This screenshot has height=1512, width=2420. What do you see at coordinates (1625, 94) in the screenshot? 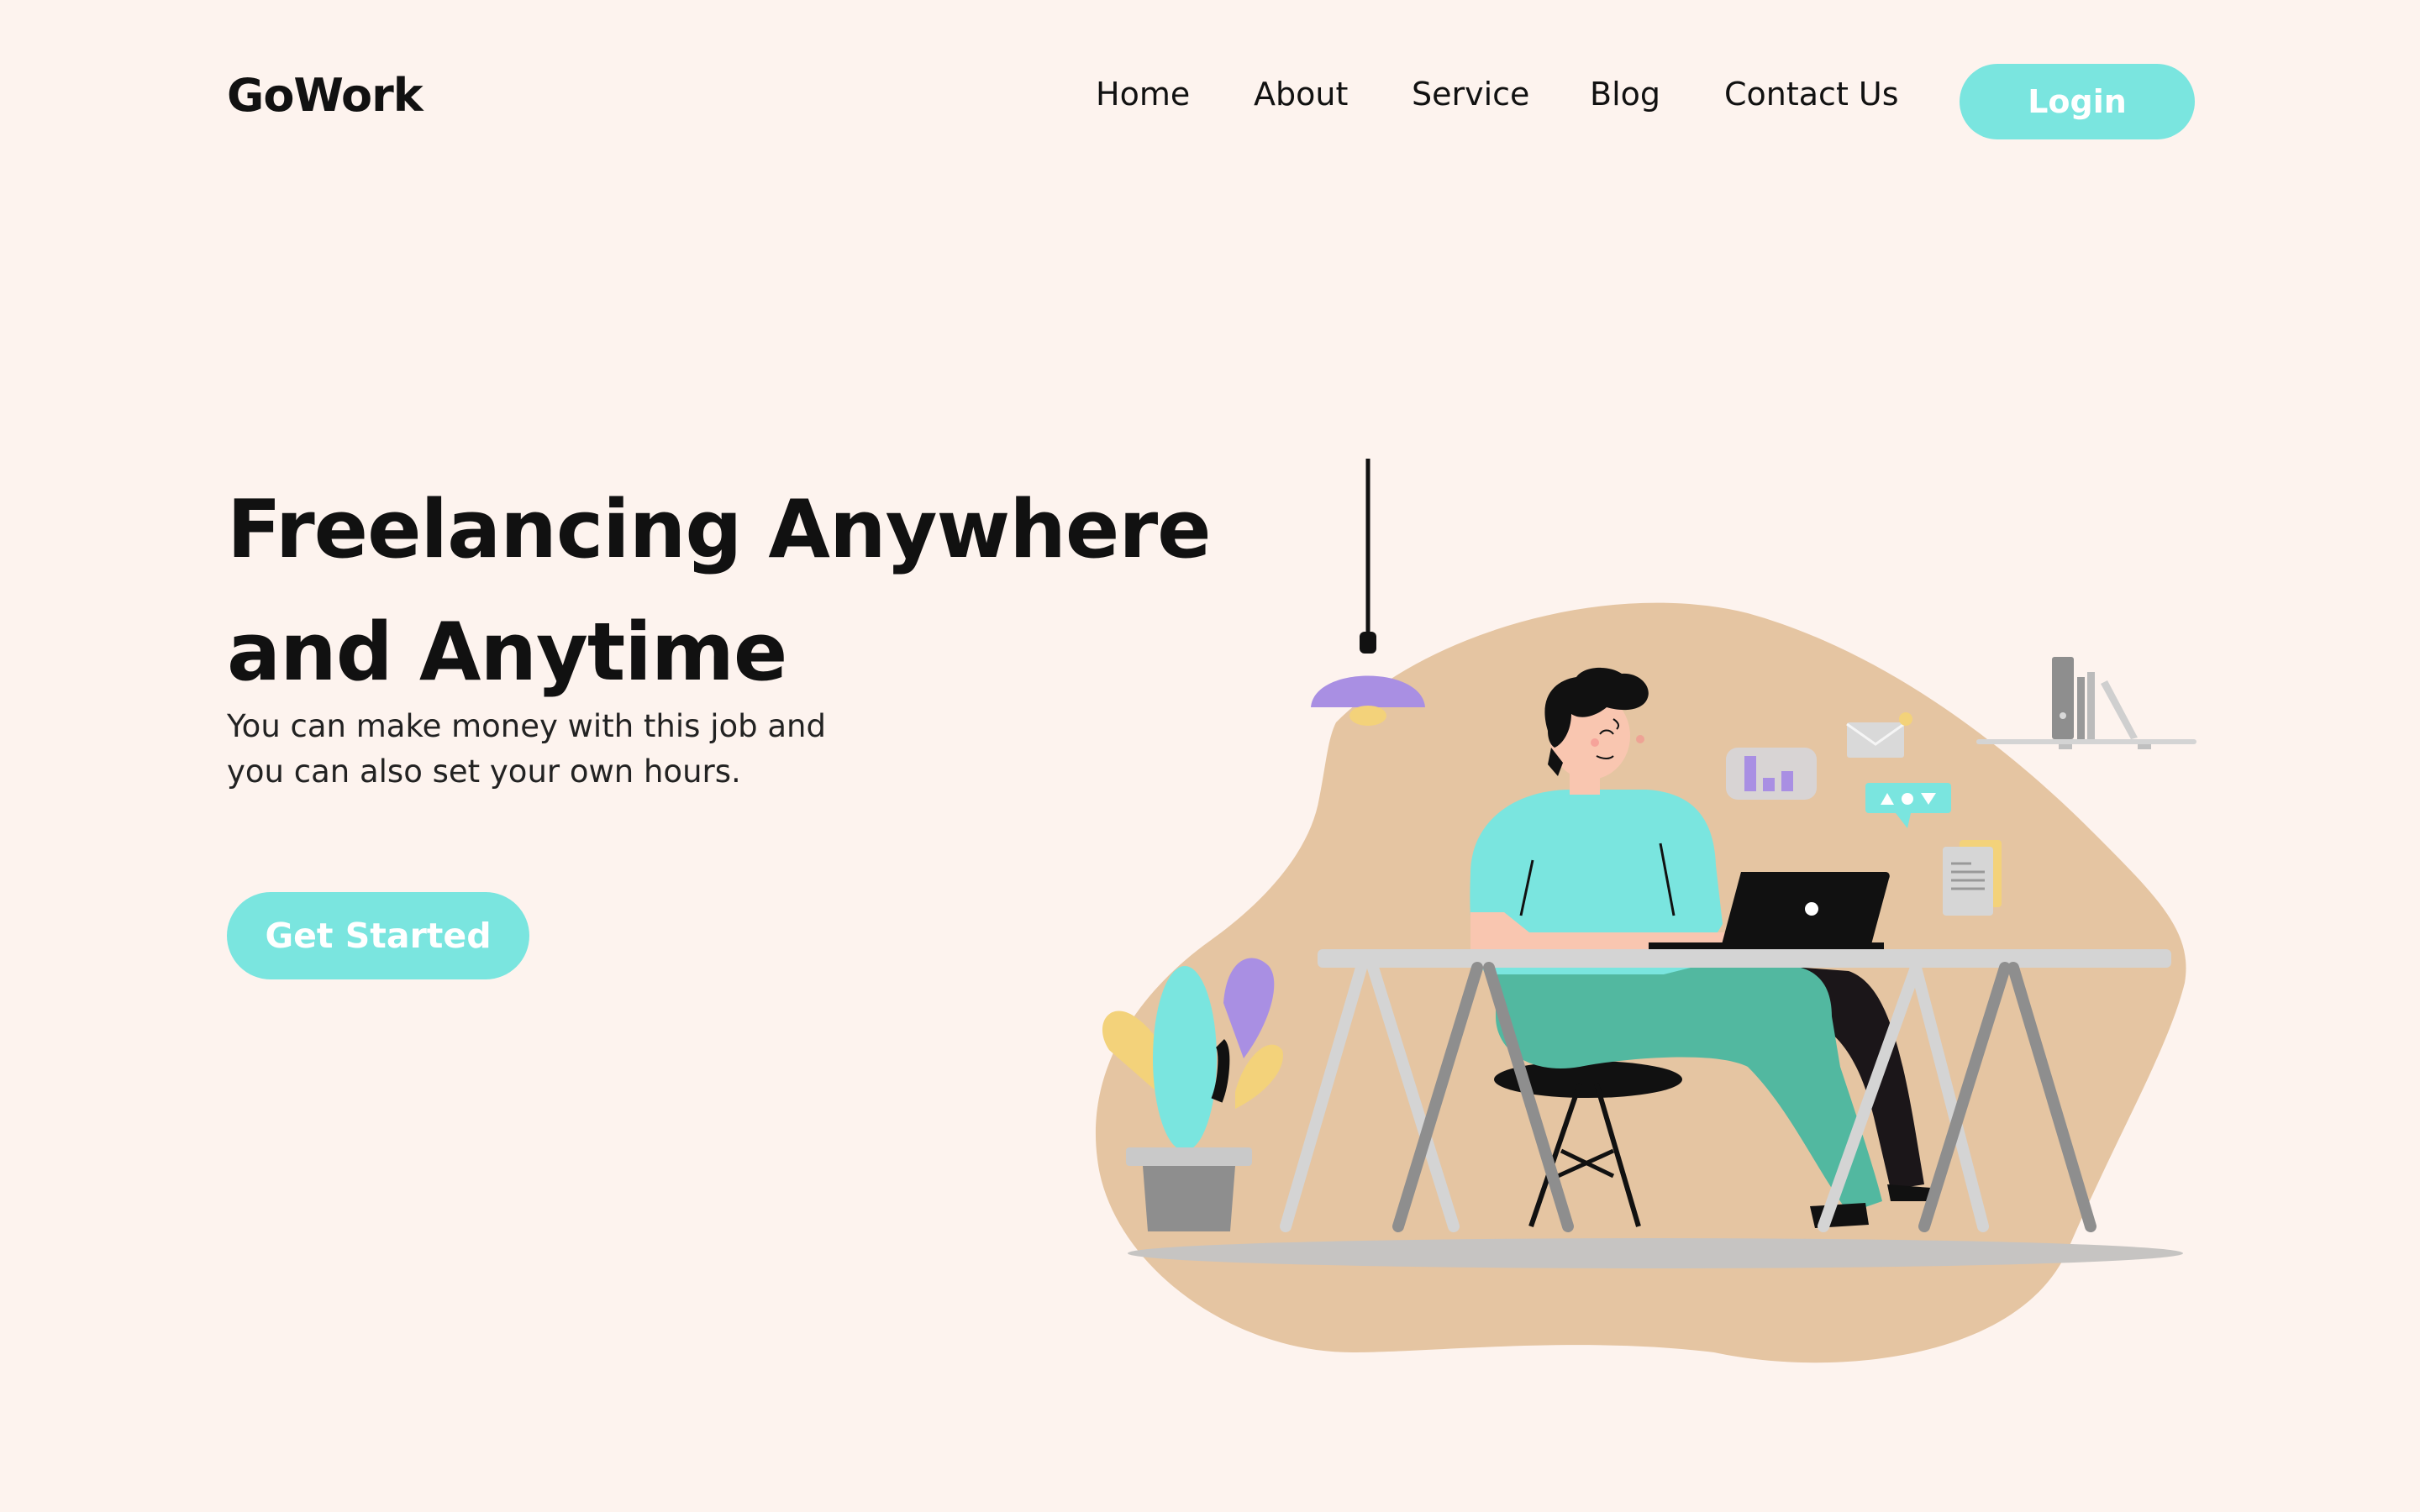
I see `nav-blog: Blog` at bounding box center [1625, 94].